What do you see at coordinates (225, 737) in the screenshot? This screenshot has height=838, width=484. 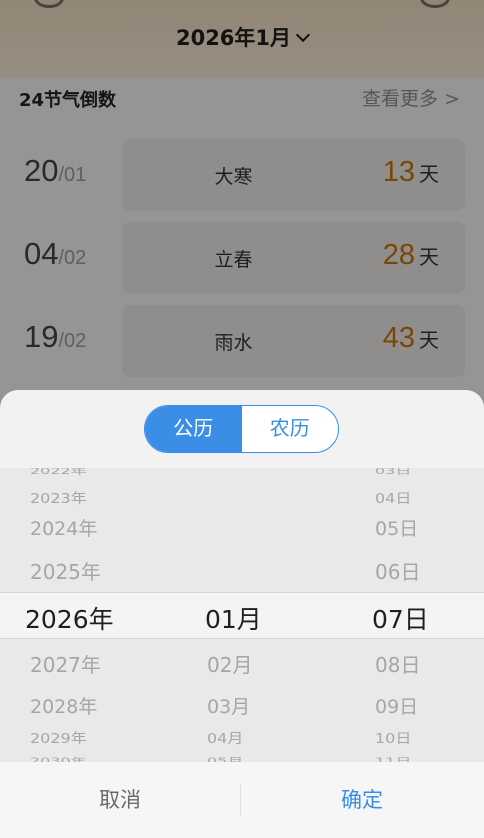 I see `month-option: 04月` at bounding box center [225, 737].